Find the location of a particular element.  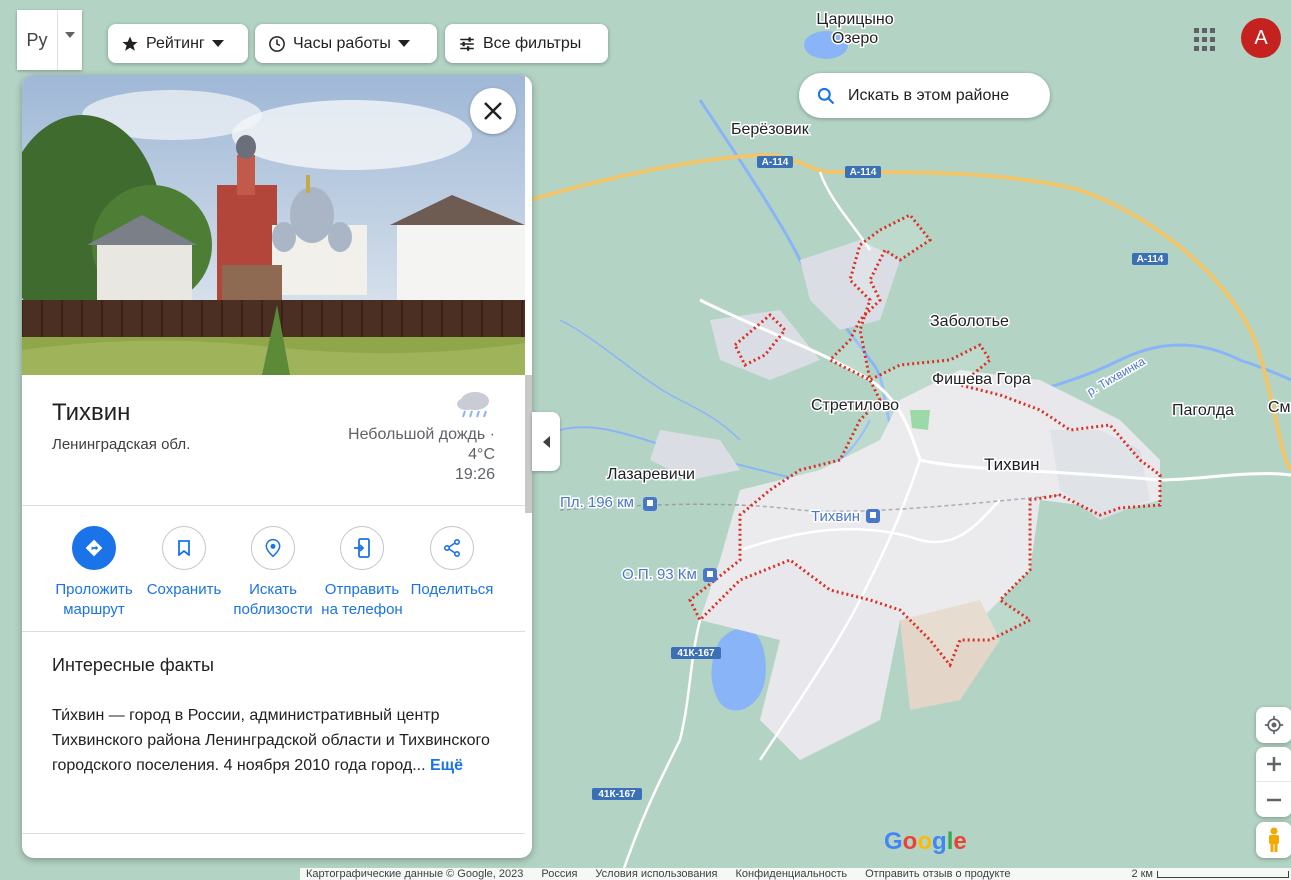

zoom-controls is located at coordinates (1273, 782).